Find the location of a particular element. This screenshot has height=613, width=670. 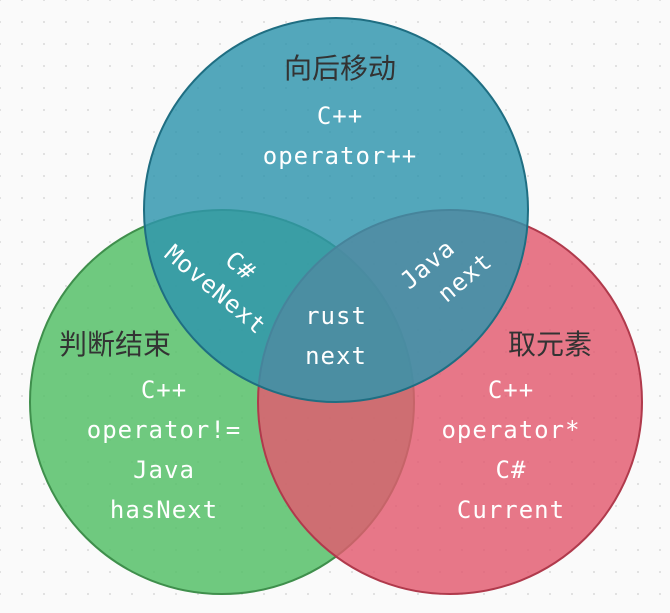

end-check-title: 判断结束 is located at coordinates (115, 344).